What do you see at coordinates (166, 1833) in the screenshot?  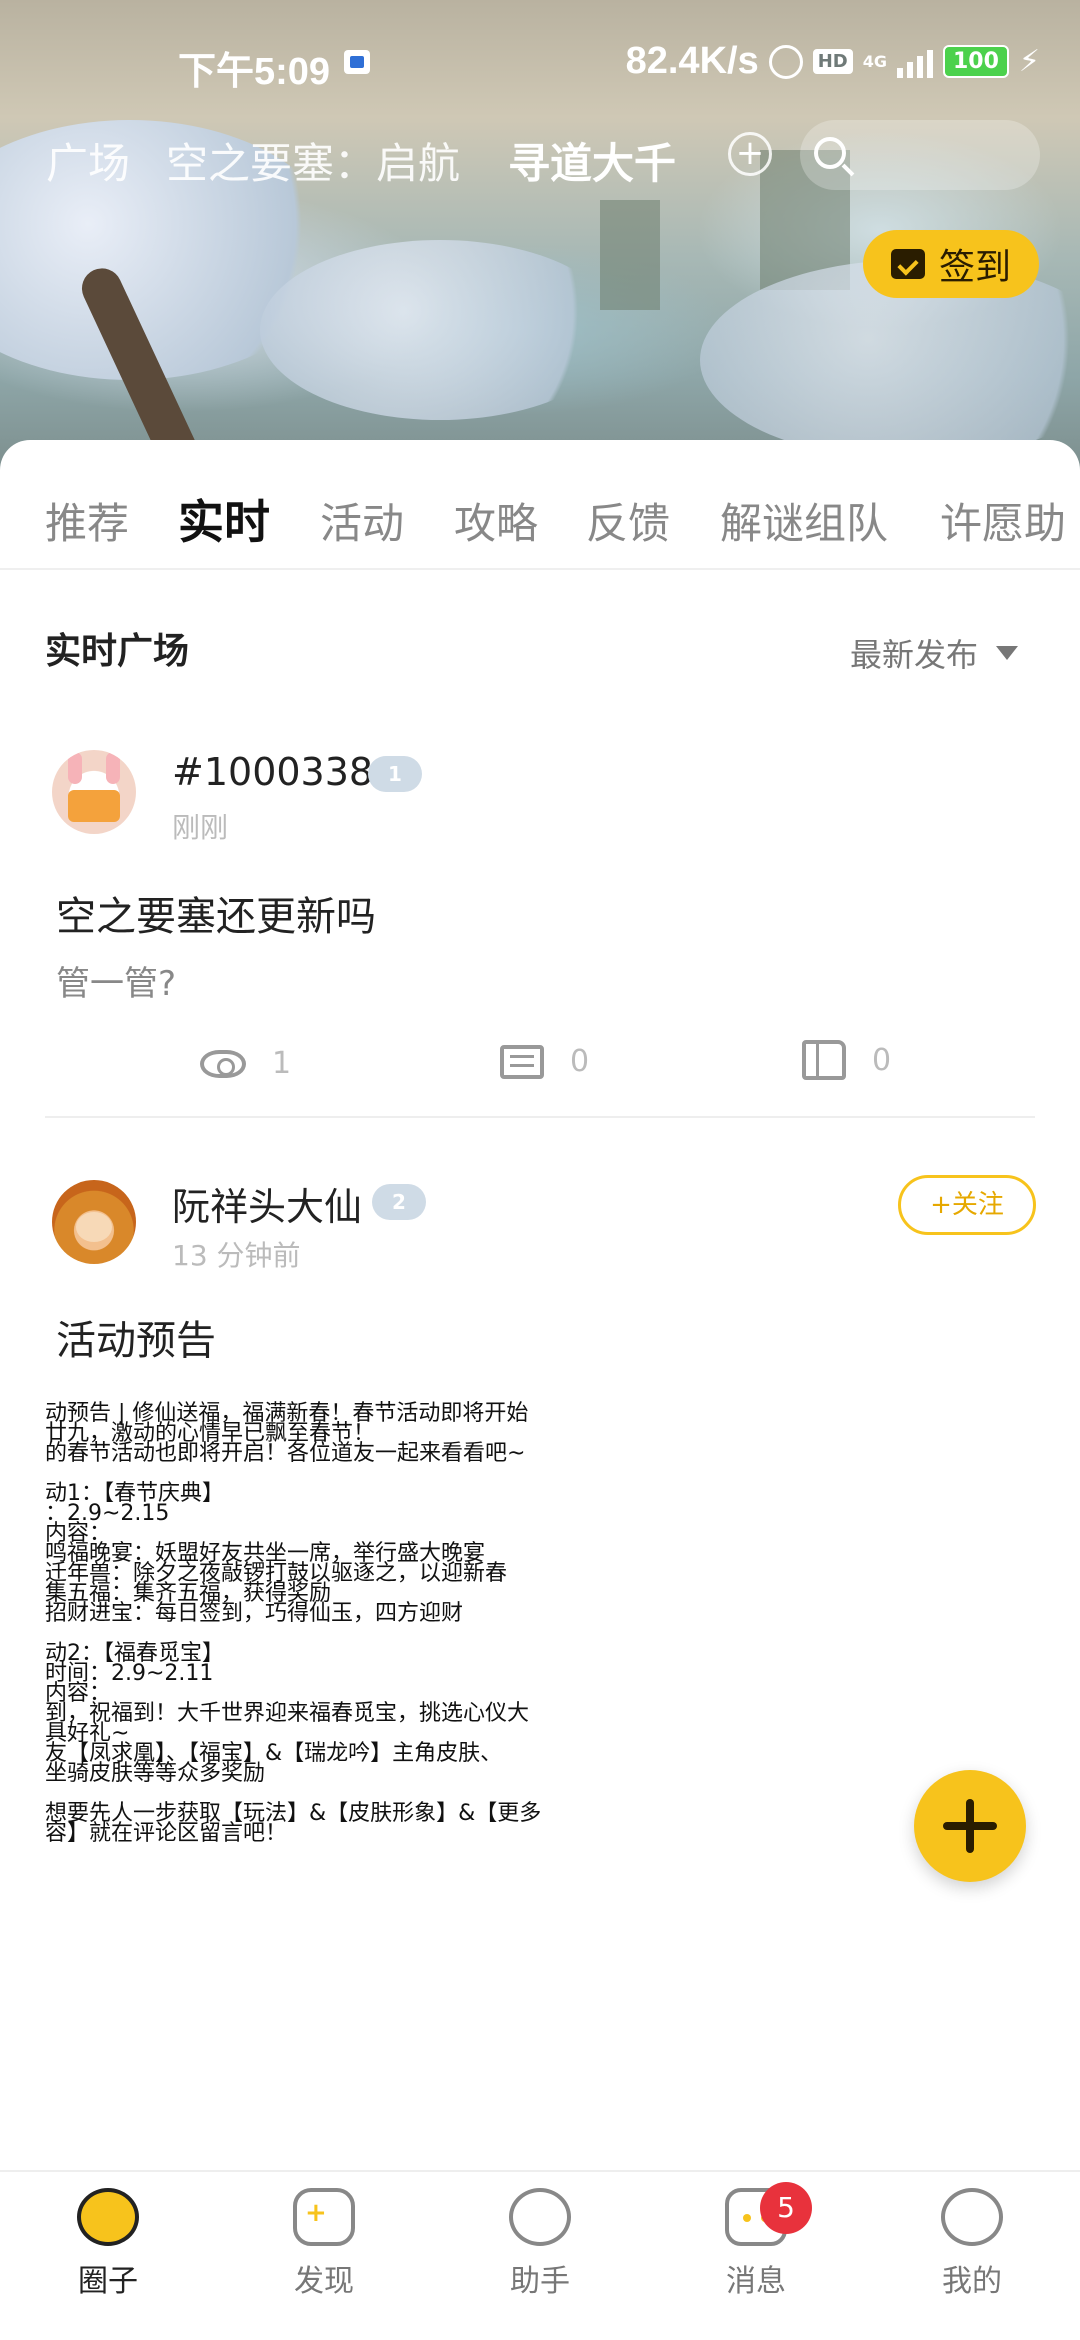 I see `image-text-line: 容】就在评论区留言吧！` at bounding box center [166, 1833].